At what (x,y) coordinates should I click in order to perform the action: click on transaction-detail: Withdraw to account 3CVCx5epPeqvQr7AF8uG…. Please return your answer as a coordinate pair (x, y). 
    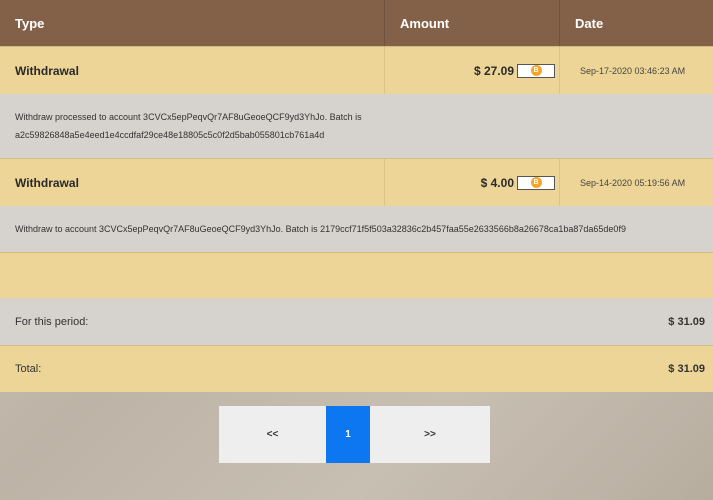
    Looking at the image, I should click on (356, 229).